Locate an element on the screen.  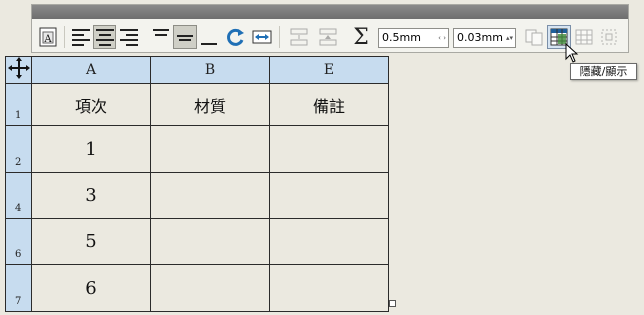
copy-table-button is located at coordinates (534, 37).